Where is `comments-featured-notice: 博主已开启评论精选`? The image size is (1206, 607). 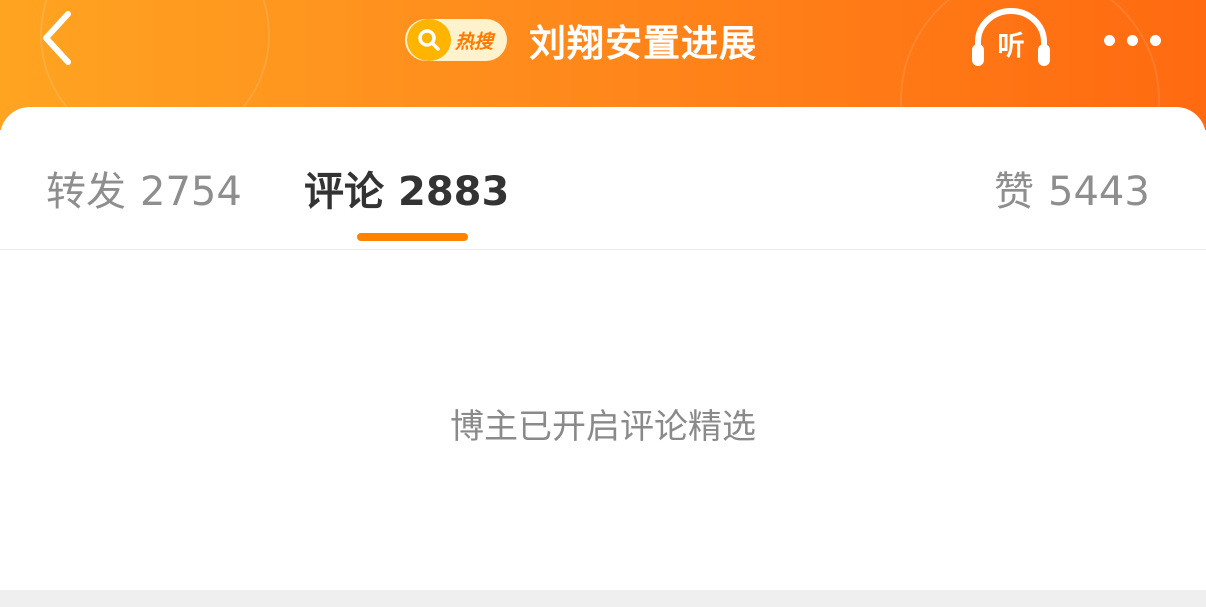 comments-featured-notice: 博主已开启评论精选 is located at coordinates (603, 427).